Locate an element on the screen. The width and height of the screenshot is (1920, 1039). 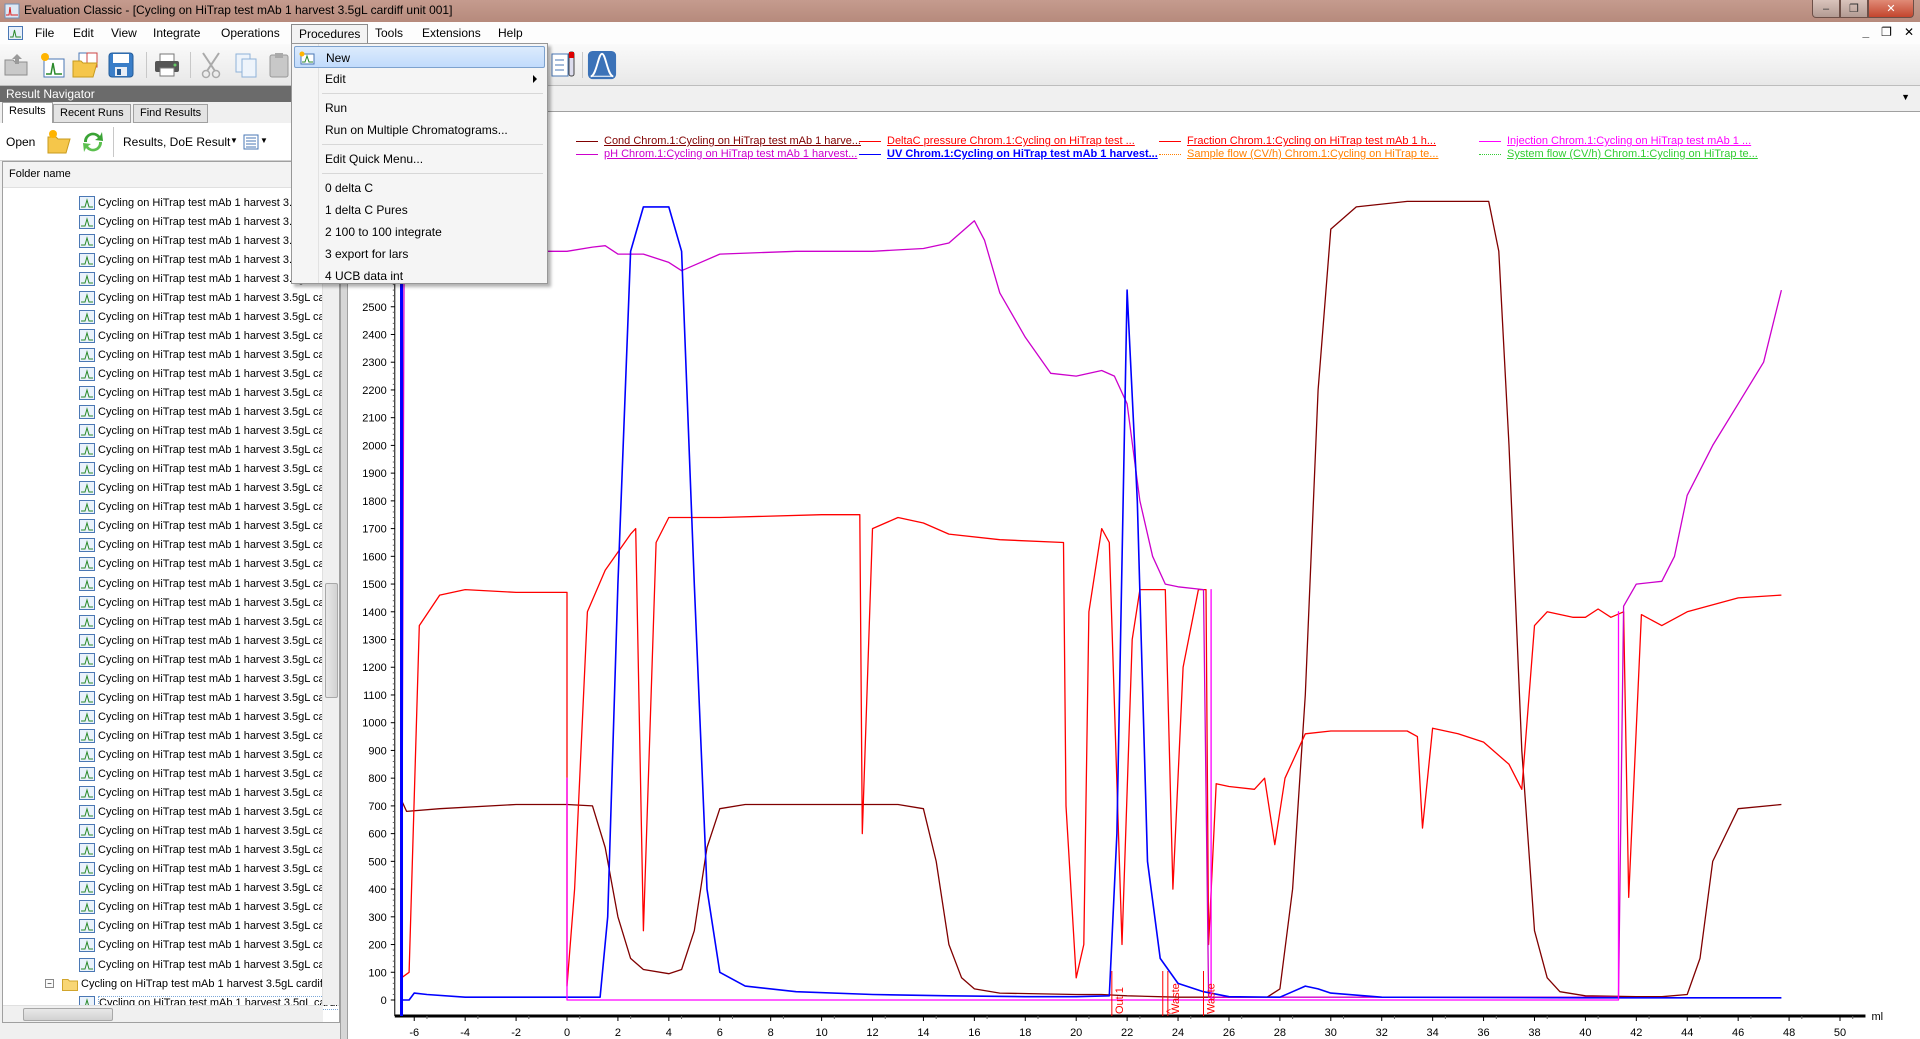
menu-tools: Tools is located at coordinates (389, 33).